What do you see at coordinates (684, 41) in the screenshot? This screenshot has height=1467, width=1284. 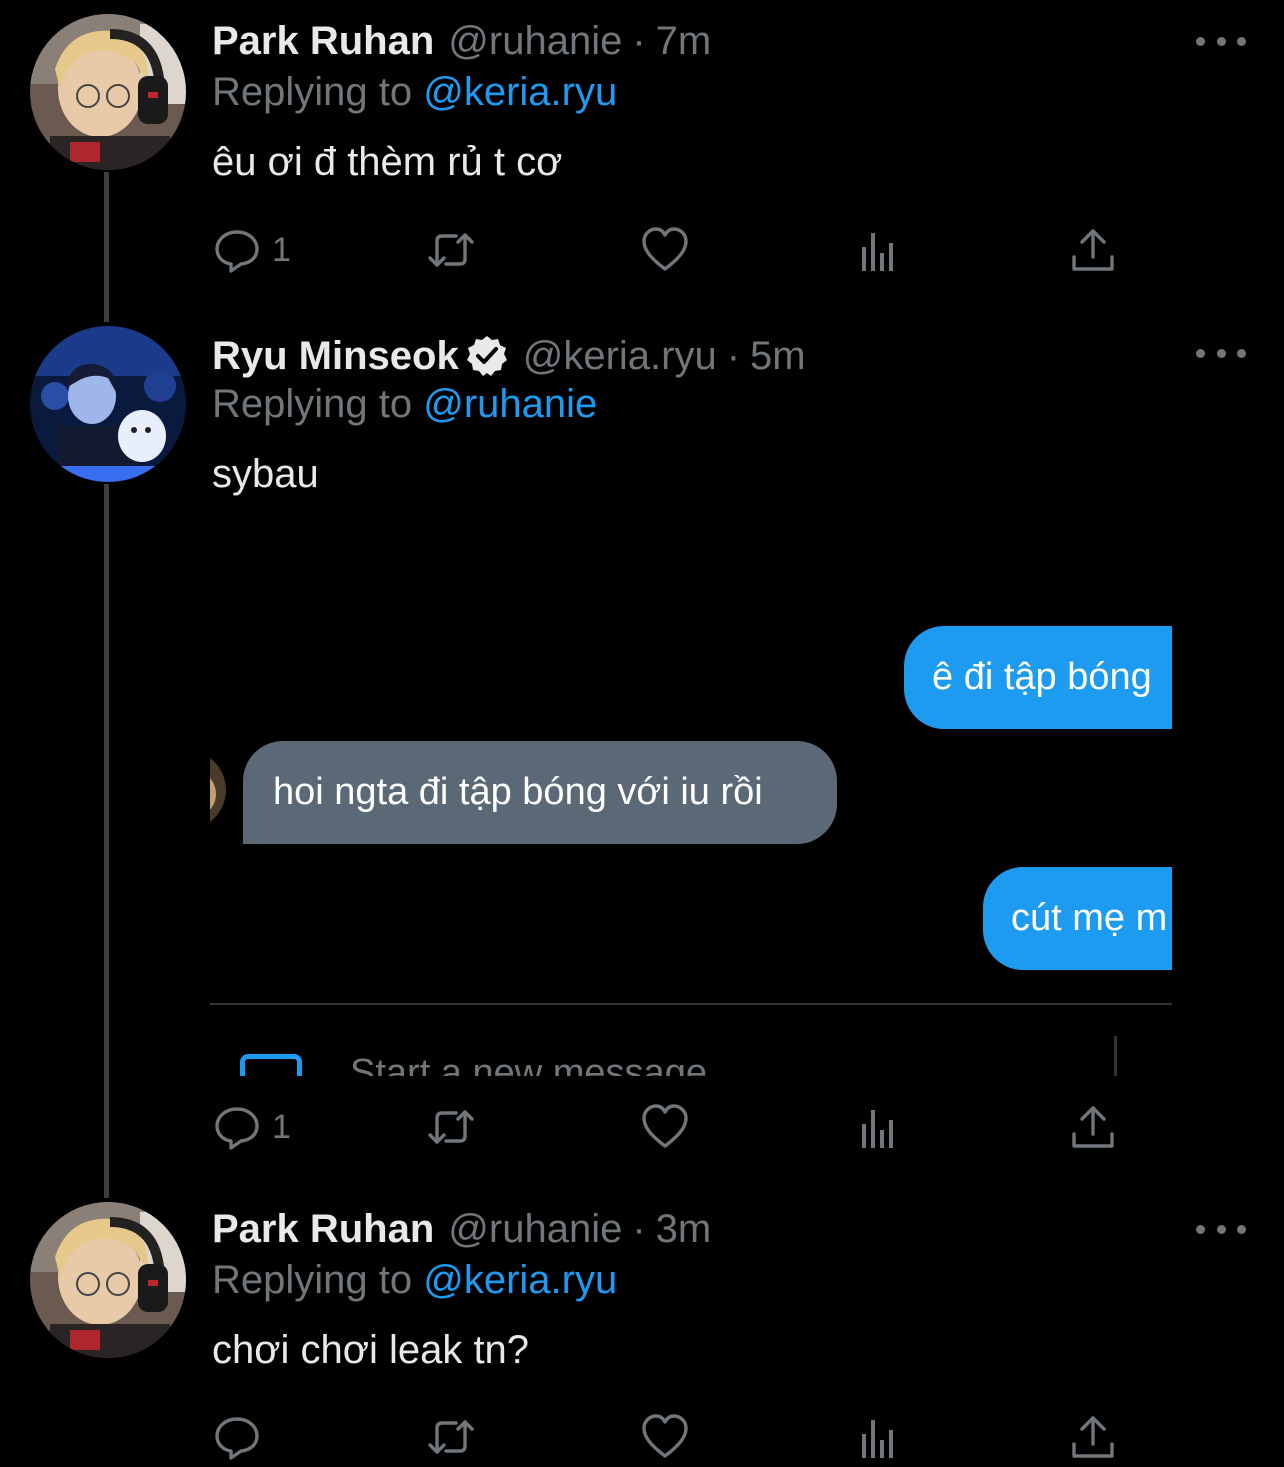 I see `timestamp: 7m` at bounding box center [684, 41].